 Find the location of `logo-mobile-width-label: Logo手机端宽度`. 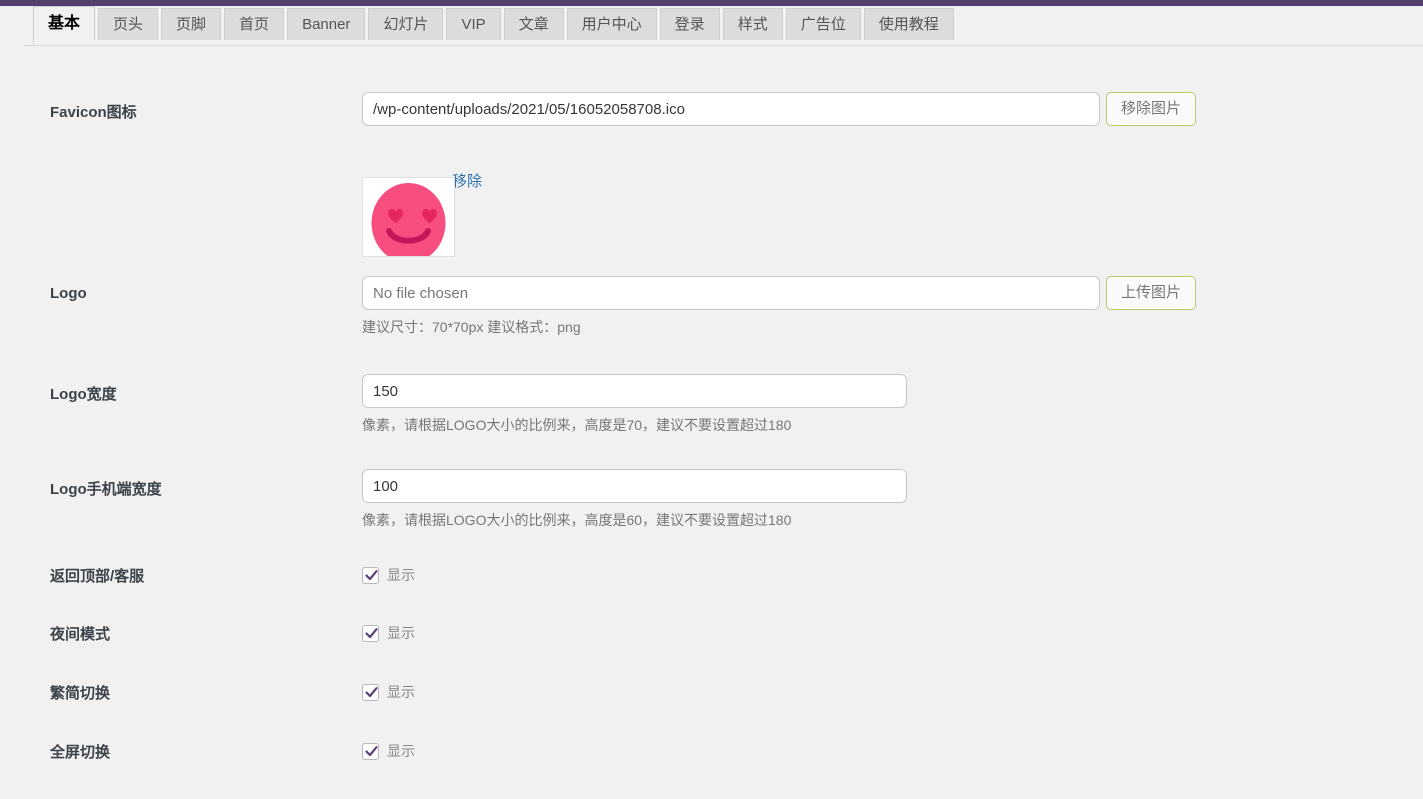

logo-mobile-width-label: Logo手机端宽度 is located at coordinates (106, 489).